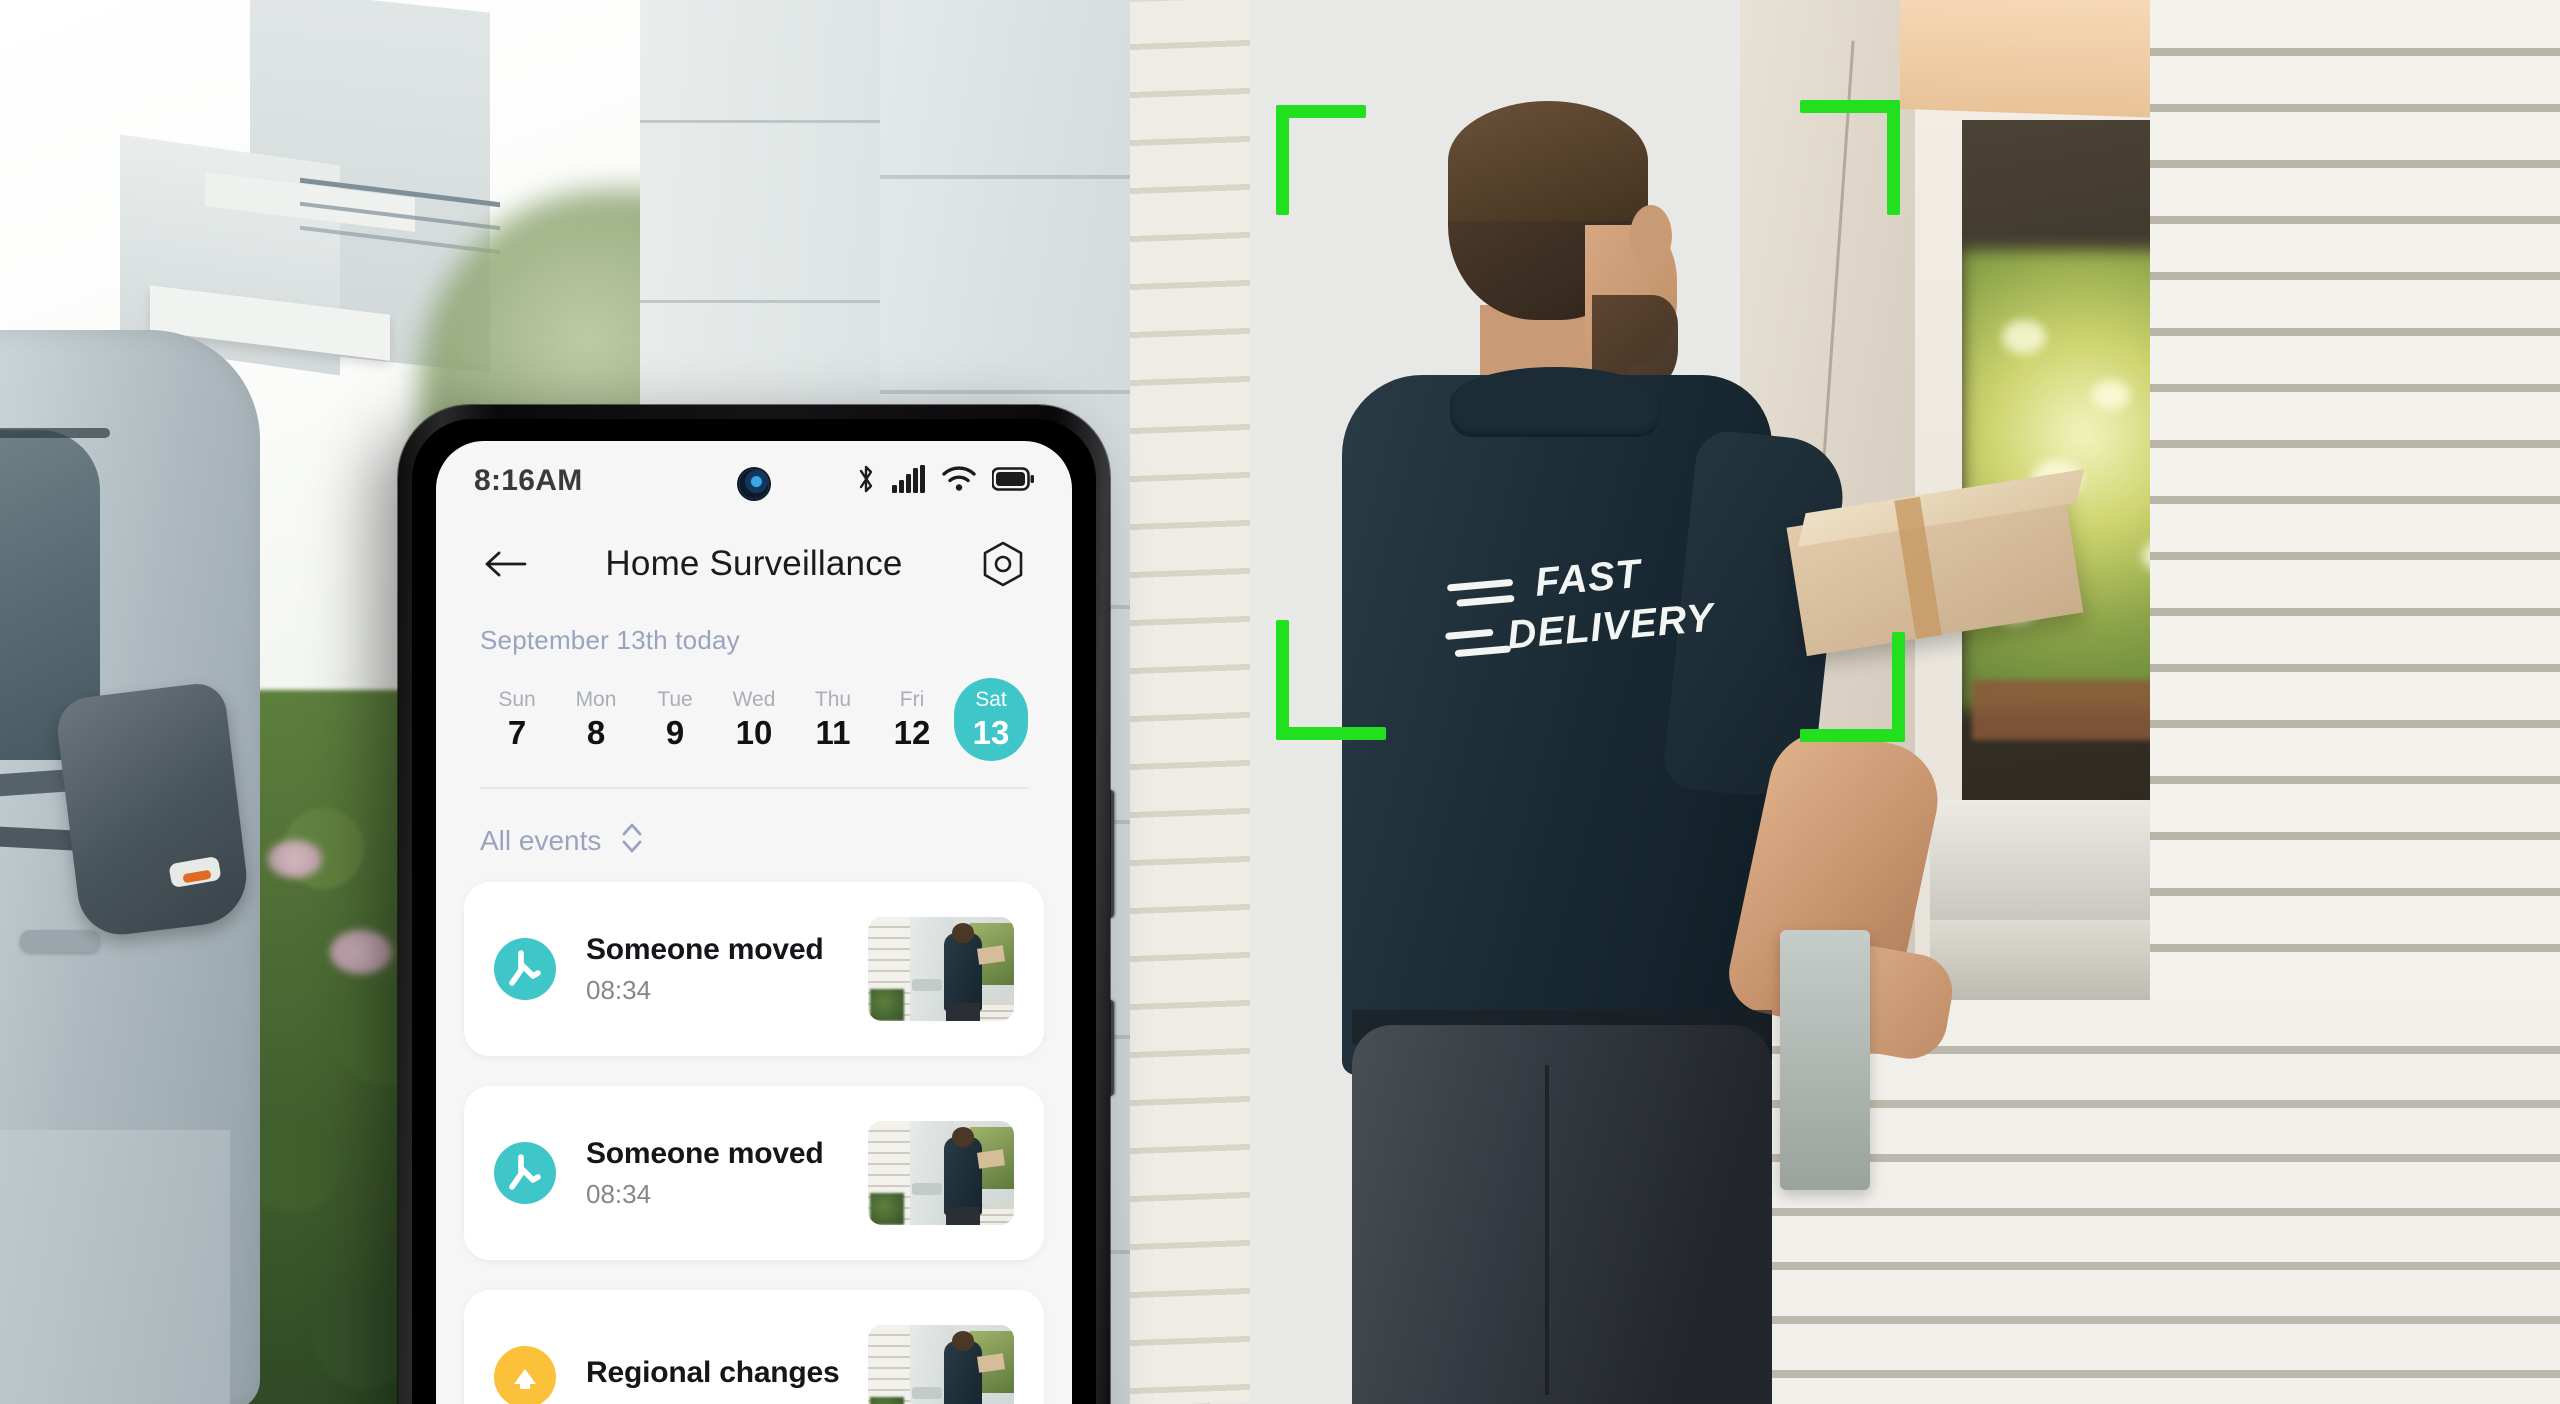 Image resolution: width=2560 pixels, height=1404 pixels. I want to click on day-name: Sun, so click(517, 699).